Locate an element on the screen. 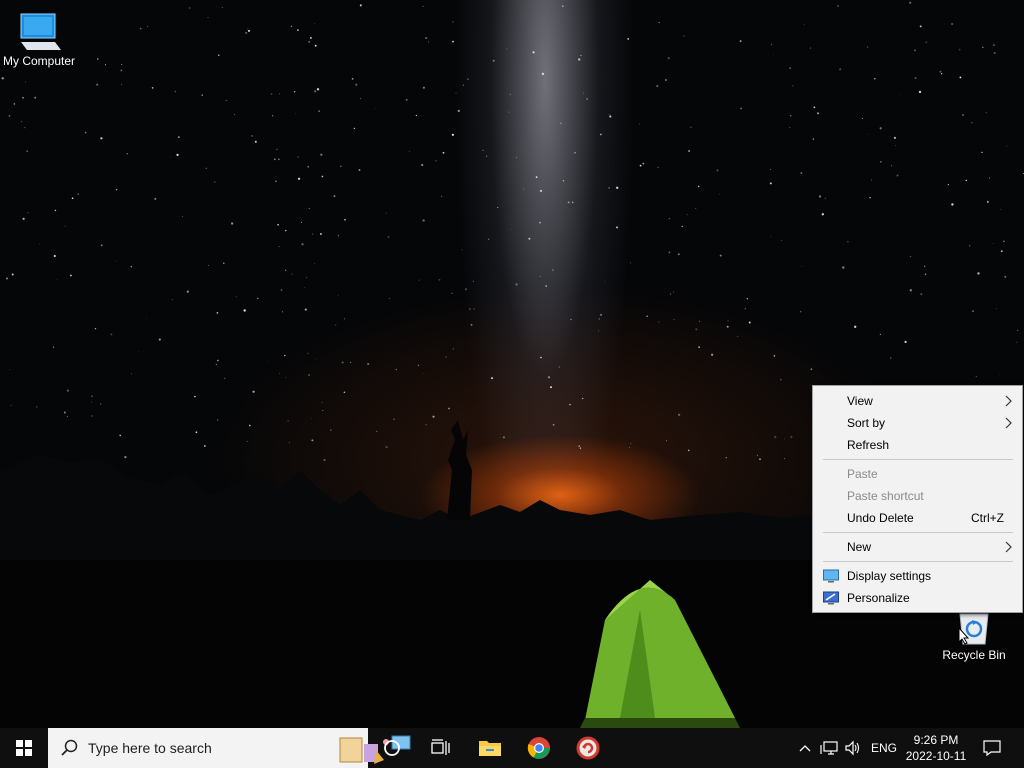 The image size is (1024, 768). menu-item-personalize: Personalize is located at coordinates (917, 598).